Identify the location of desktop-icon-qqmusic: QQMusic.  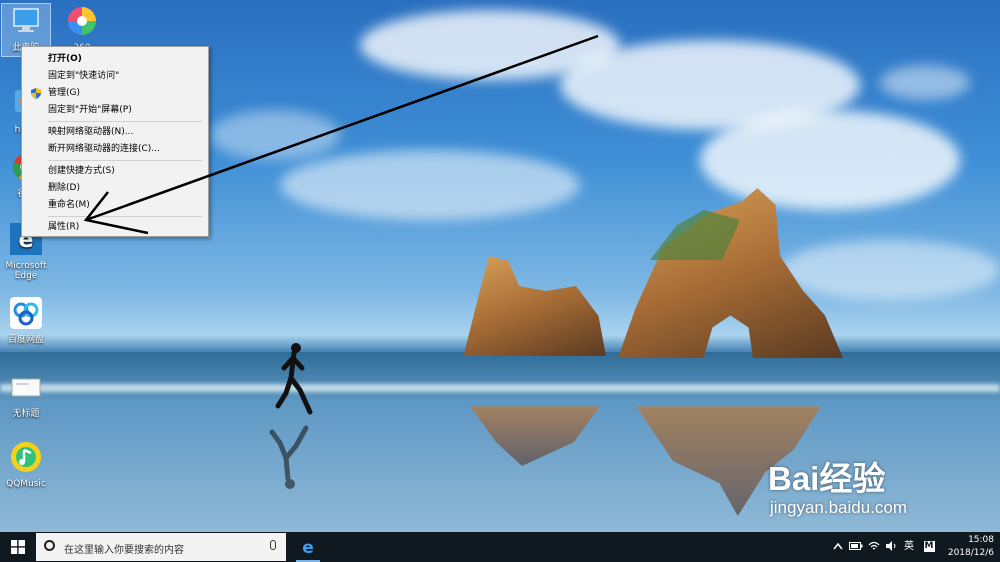
(26, 465).